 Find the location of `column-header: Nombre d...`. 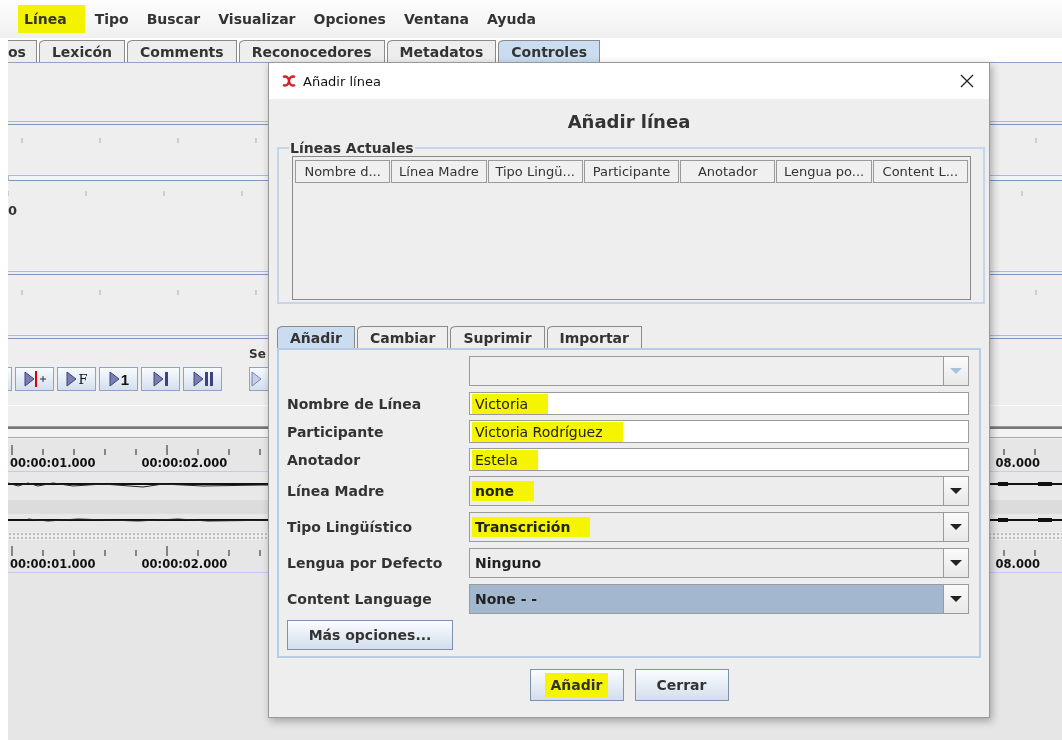

column-header: Nombre d... is located at coordinates (343, 171).